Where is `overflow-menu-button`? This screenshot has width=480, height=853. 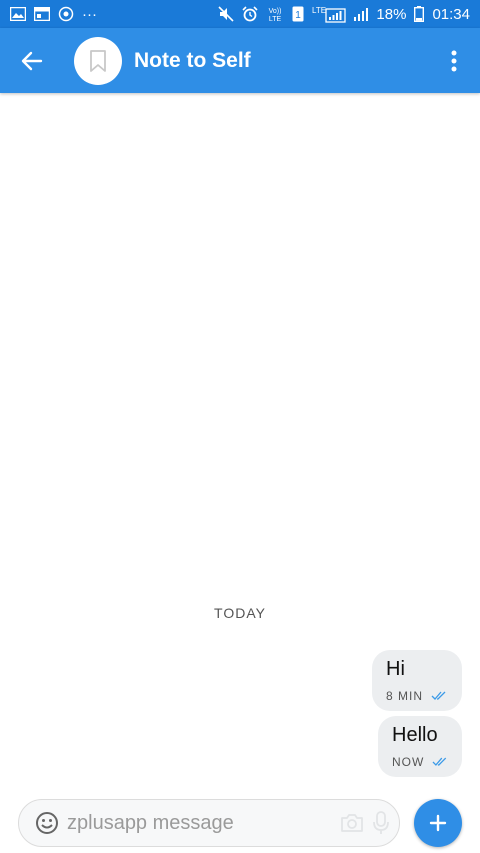
overflow-menu-button is located at coordinates (454, 60).